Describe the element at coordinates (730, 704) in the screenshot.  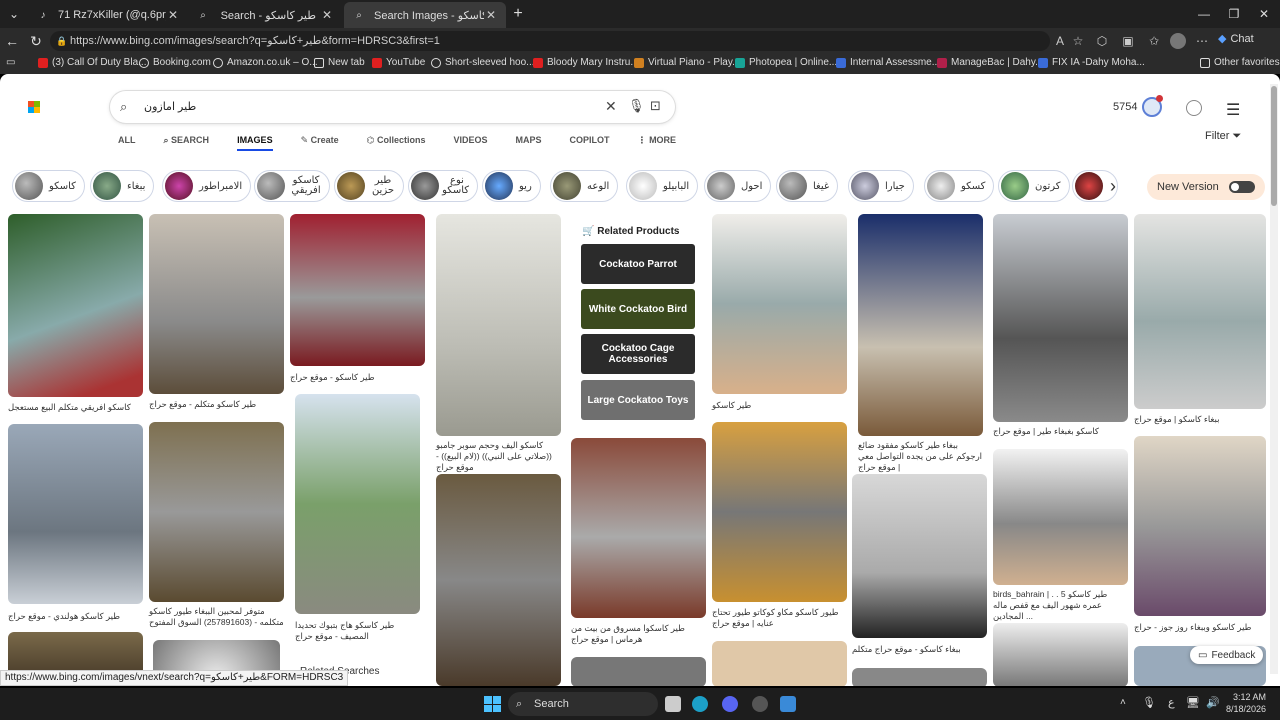
I see `discord-icon` at that location.